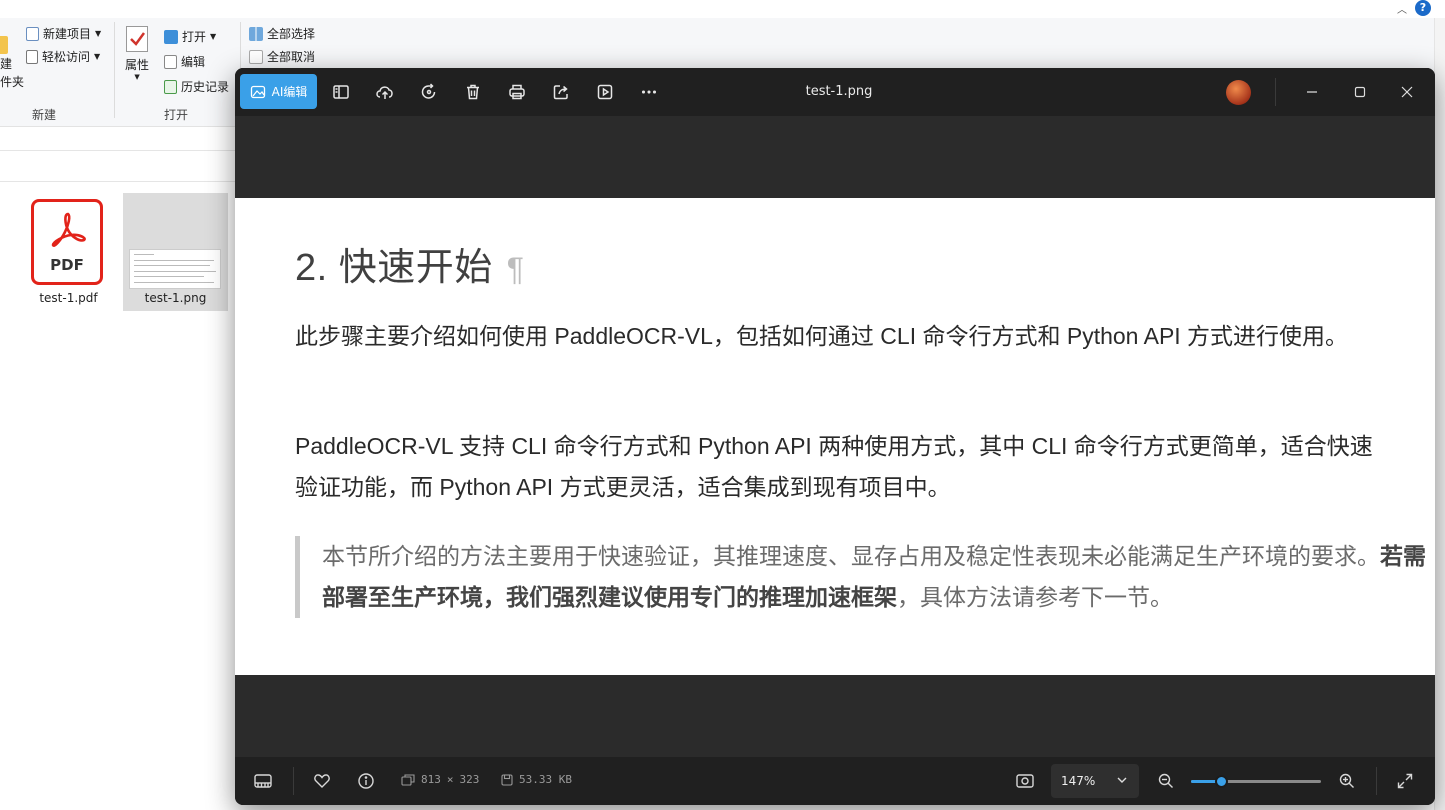 The width and height of the screenshot is (1445, 810). I want to click on history-button: 历史记录, so click(196, 86).